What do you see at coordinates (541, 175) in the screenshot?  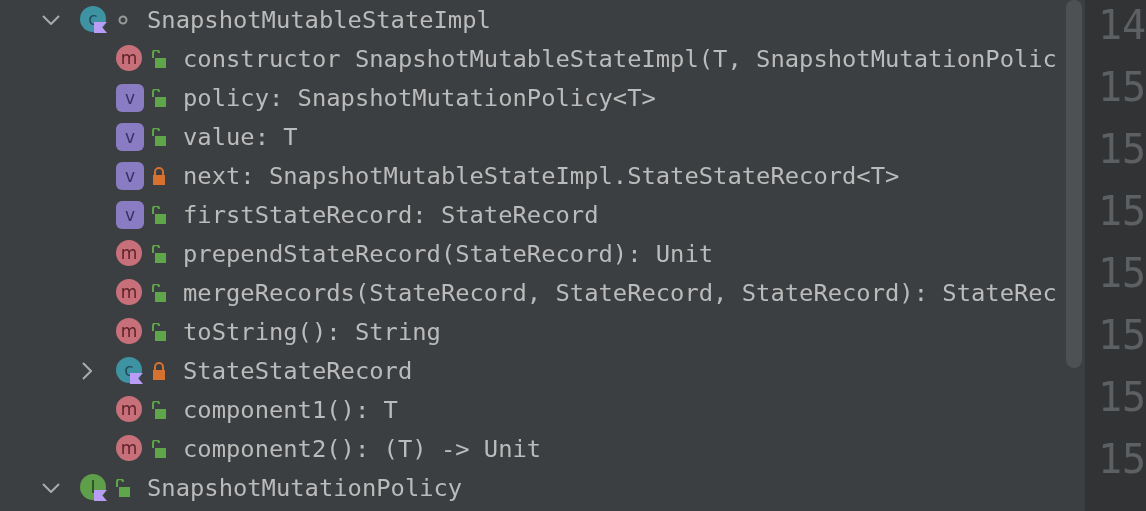 I see `tree-item-label: next: SnapshotMutableStateImpl.StateStateRecord<T>` at bounding box center [541, 175].